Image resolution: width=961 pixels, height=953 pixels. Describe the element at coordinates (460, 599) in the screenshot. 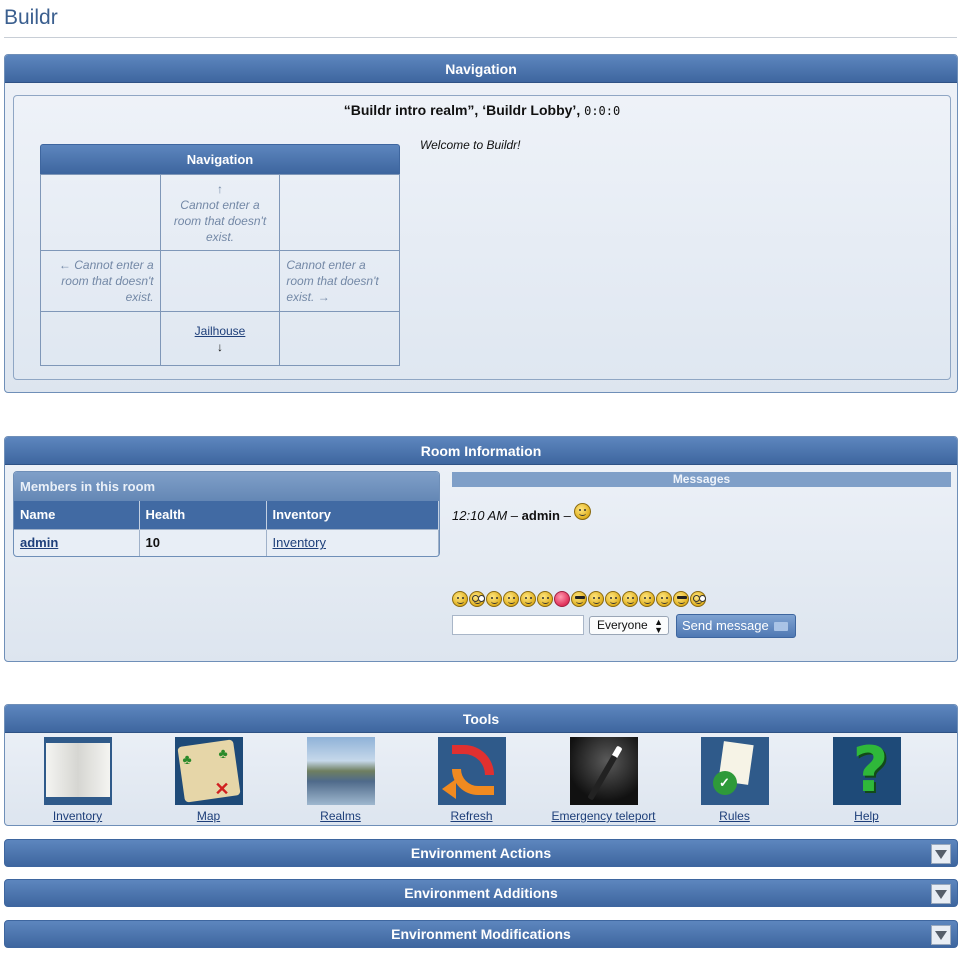

I see `smile-icon` at that location.